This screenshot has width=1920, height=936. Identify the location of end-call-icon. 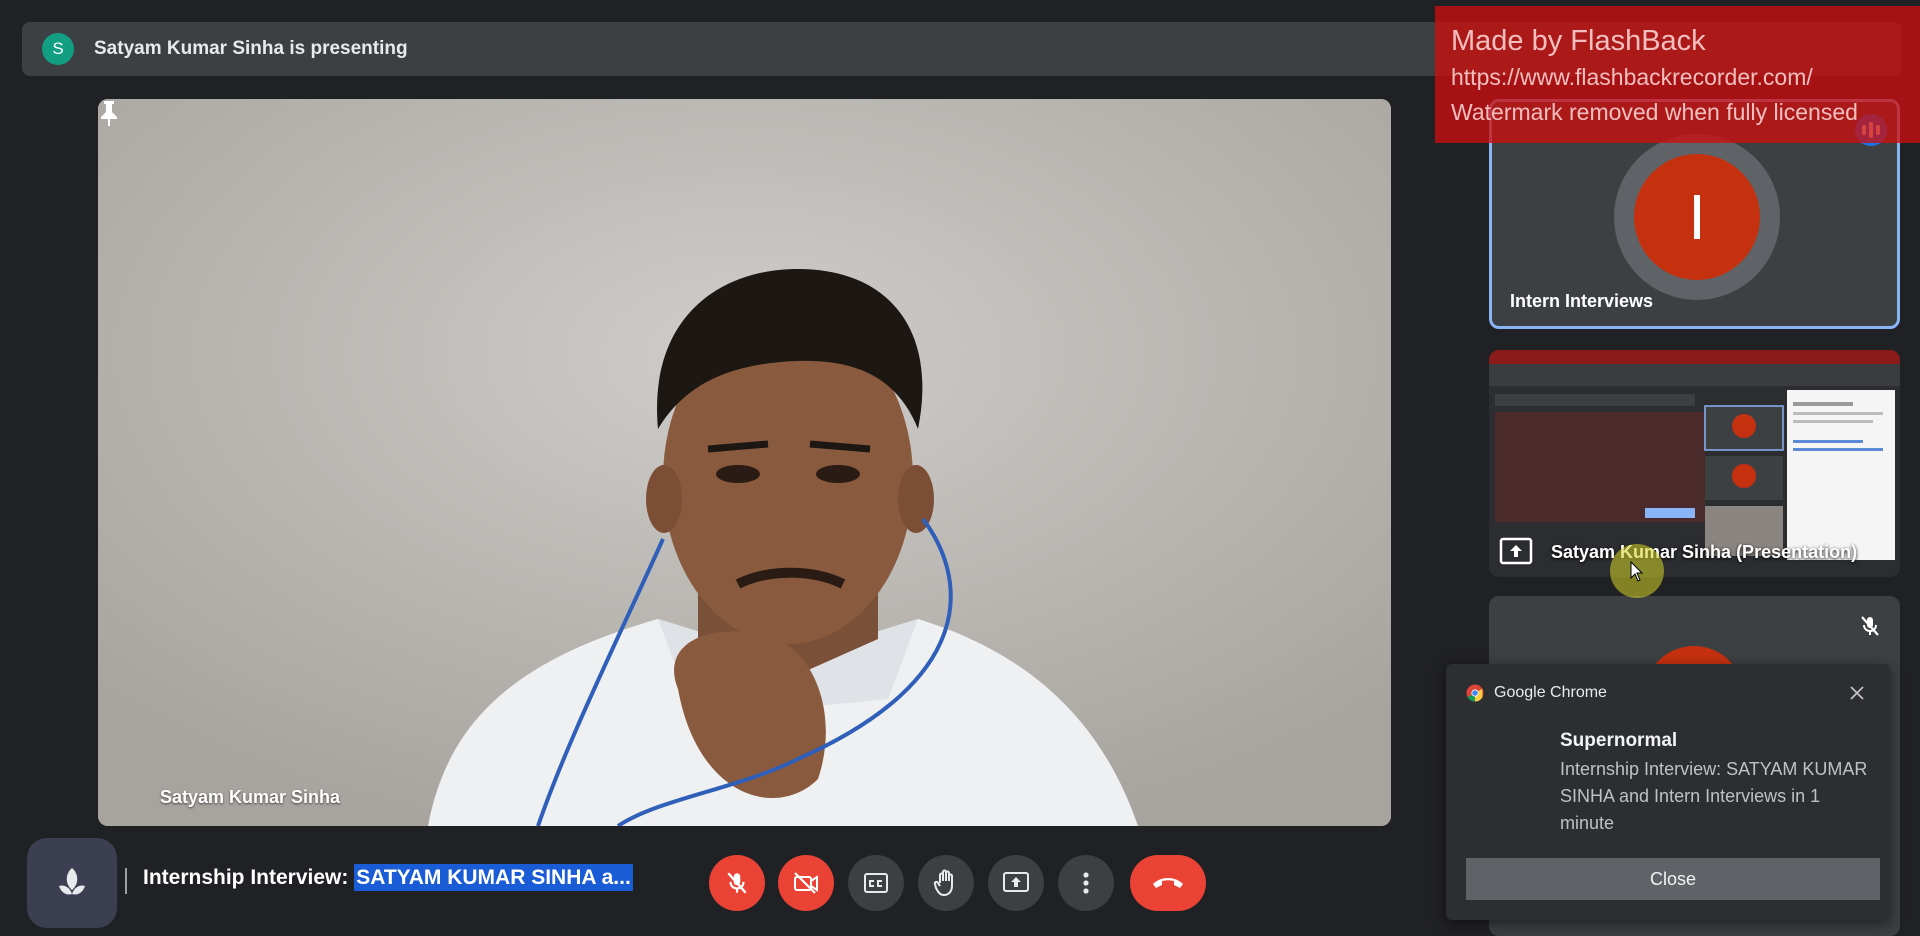
(1168, 883).